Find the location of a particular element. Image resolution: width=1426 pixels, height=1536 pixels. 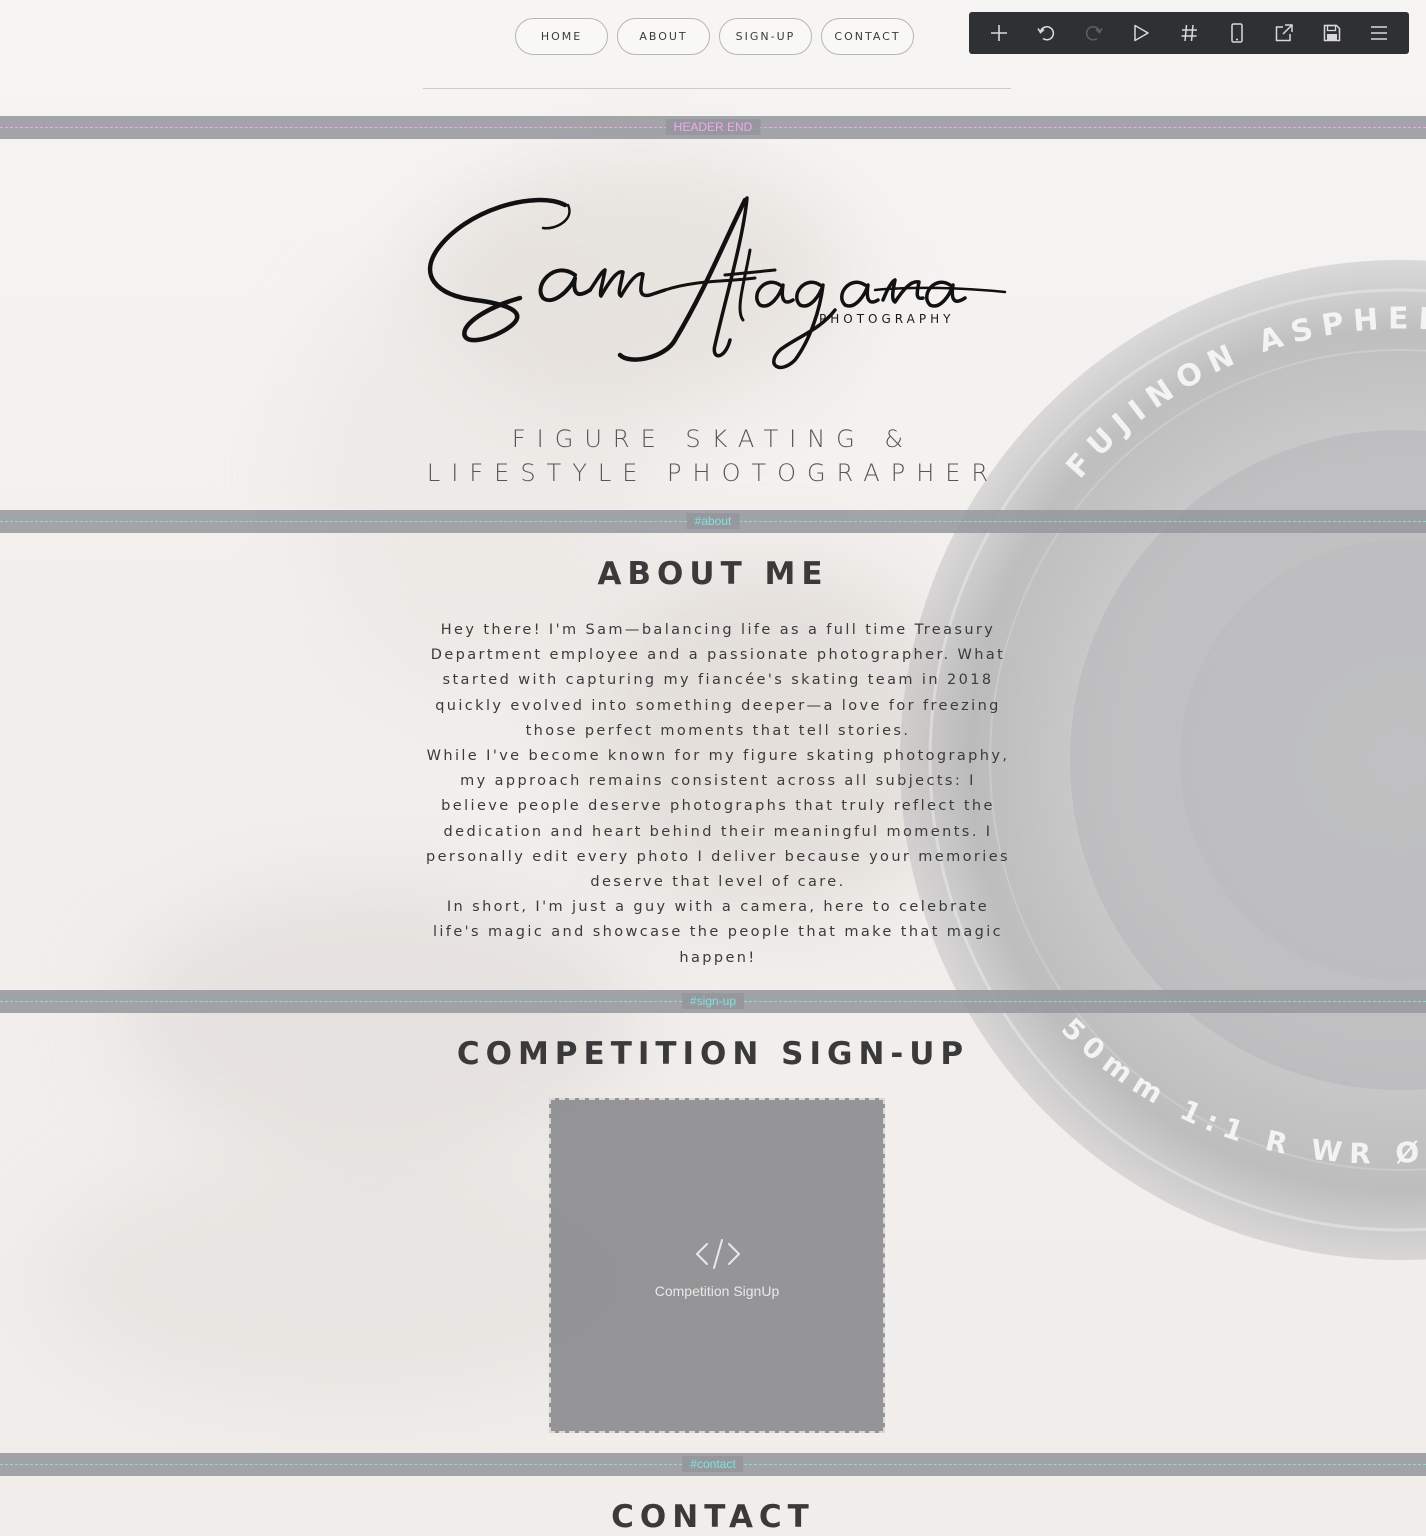

mobile-view-button is located at coordinates (1237, 33).